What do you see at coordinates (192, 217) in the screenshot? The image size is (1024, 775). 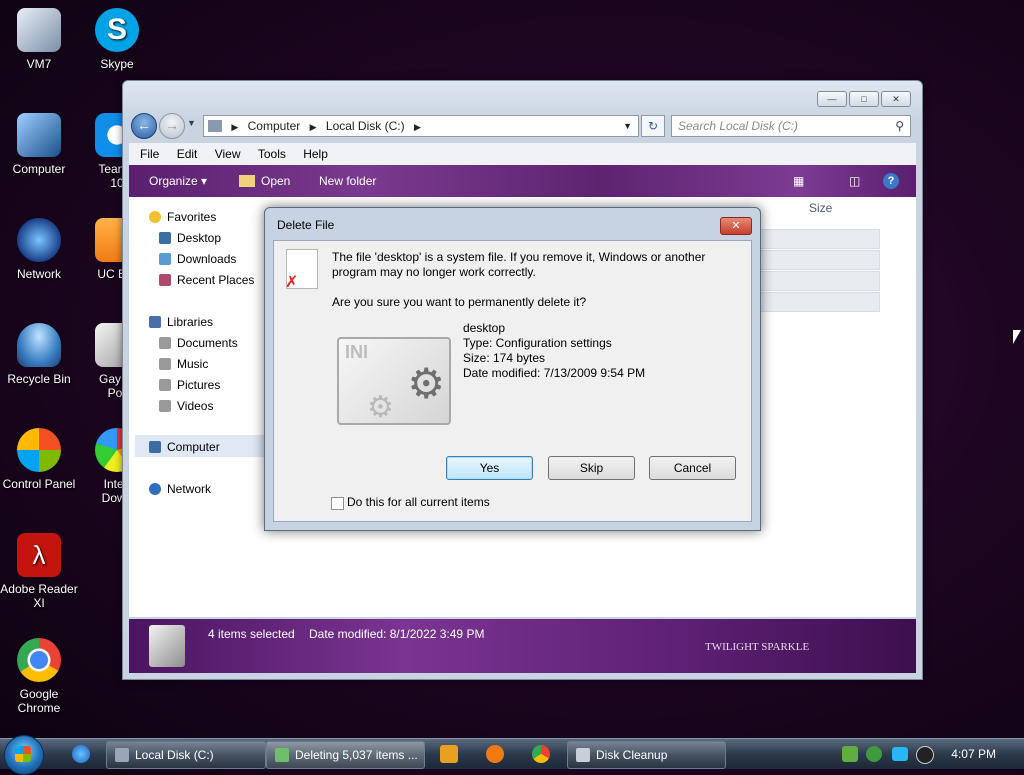 I see `nav-label: Favorites` at bounding box center [192, 217].